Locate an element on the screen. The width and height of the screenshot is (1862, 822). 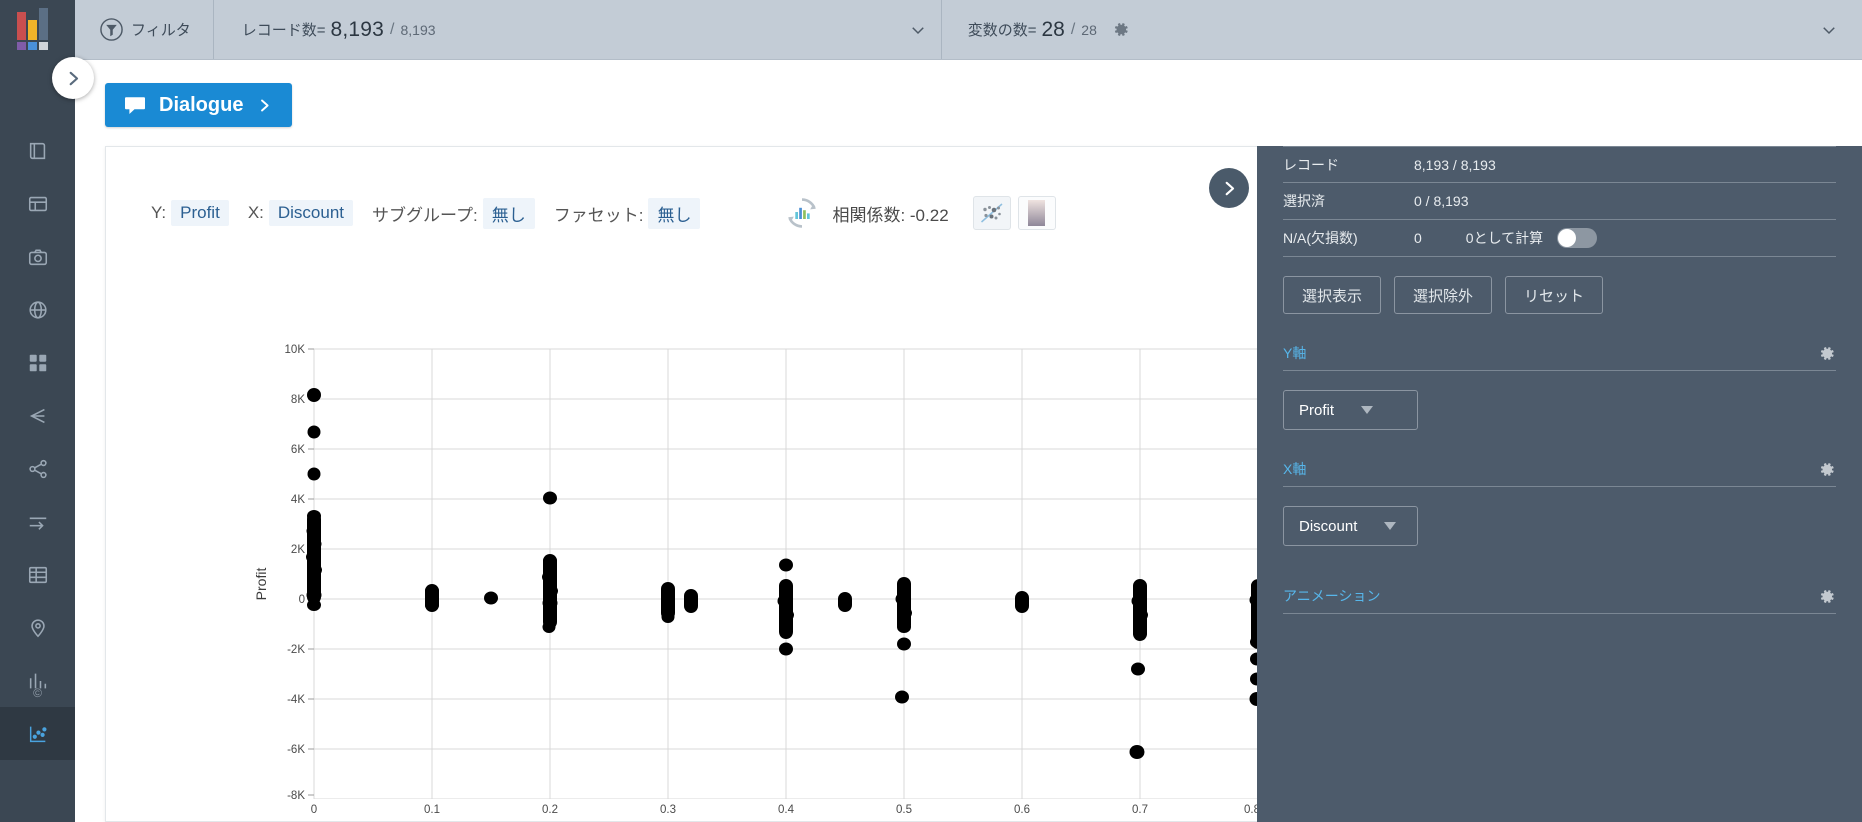
facet-value-pill: 無し is located at coordinates (674, 213).